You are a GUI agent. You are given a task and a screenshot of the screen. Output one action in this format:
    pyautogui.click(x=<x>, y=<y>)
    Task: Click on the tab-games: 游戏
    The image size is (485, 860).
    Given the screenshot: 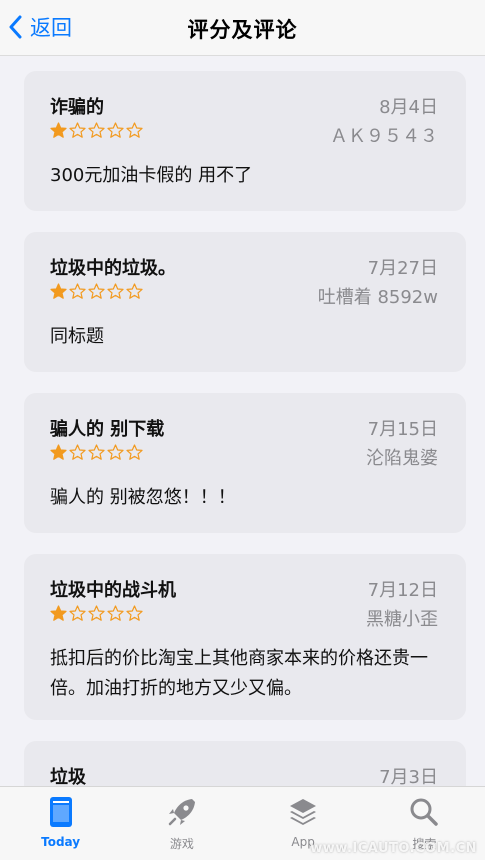 What is the action you would take?
    pyautogui.click(x=181, y=823)
    